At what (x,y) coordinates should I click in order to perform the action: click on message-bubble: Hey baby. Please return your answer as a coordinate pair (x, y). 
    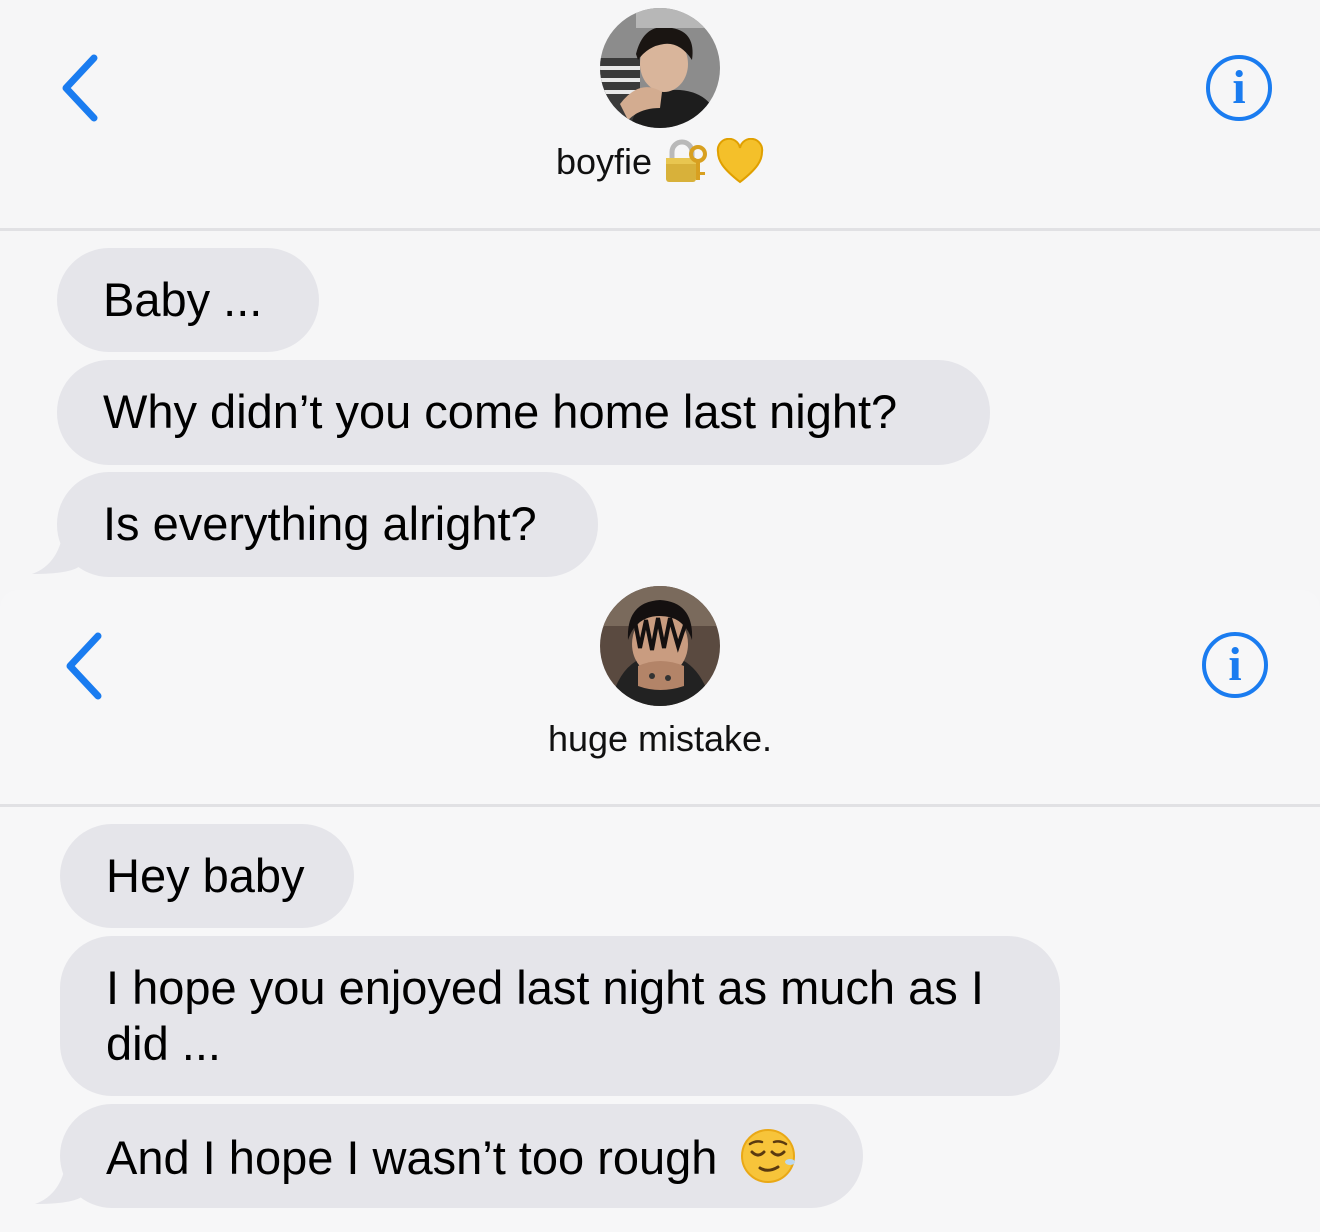
    Looking at the image, I should click on (207, 876).